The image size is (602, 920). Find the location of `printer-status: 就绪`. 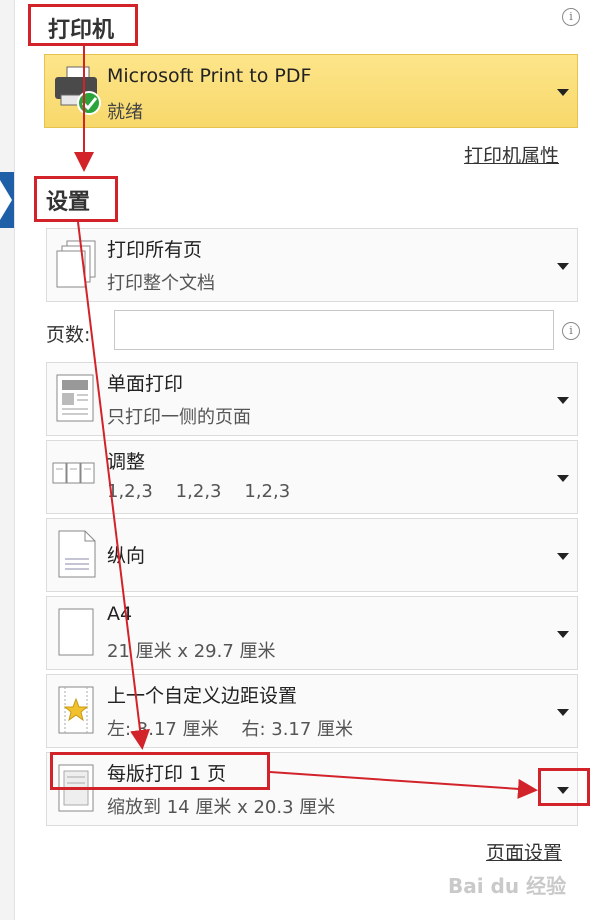

printer-status: 就绪 is located at coordinates (125, 112).